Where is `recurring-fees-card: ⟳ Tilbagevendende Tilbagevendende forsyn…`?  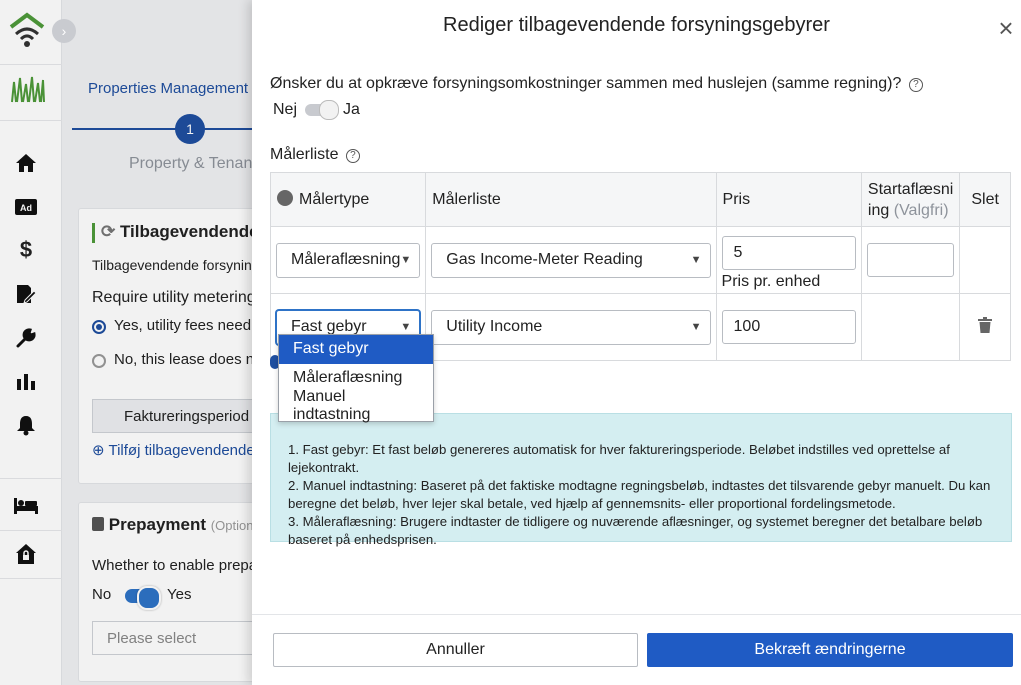 recurring-fees-card: ⟳ Tilbagevendende Tilbagevendende forsyn… is located at coordinates (170, 346).